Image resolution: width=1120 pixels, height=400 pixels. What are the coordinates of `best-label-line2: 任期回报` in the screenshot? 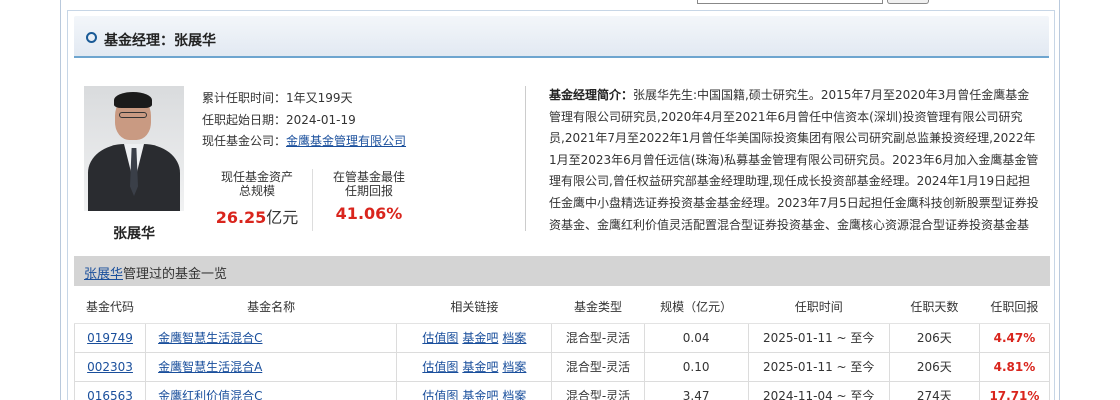 It's located at (368, 191).